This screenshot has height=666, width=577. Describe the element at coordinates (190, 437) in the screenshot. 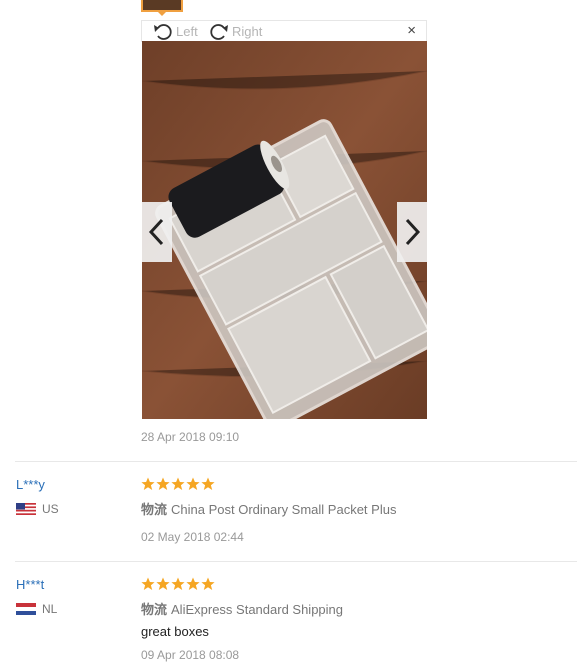

I see `photo-review-date: 28 Apr 2018 09:10` at that location.